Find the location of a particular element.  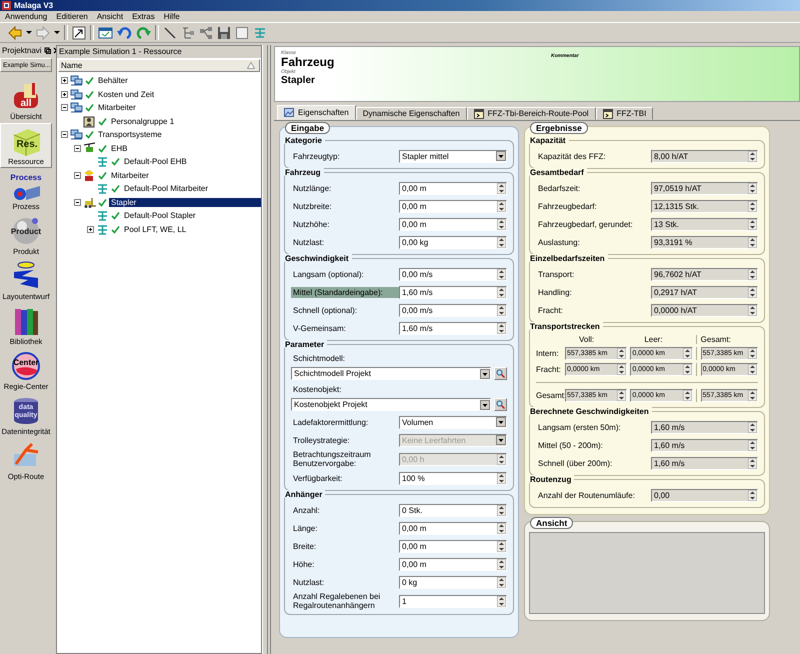

spin-field: 100 % is located at coordinates (453, 478).